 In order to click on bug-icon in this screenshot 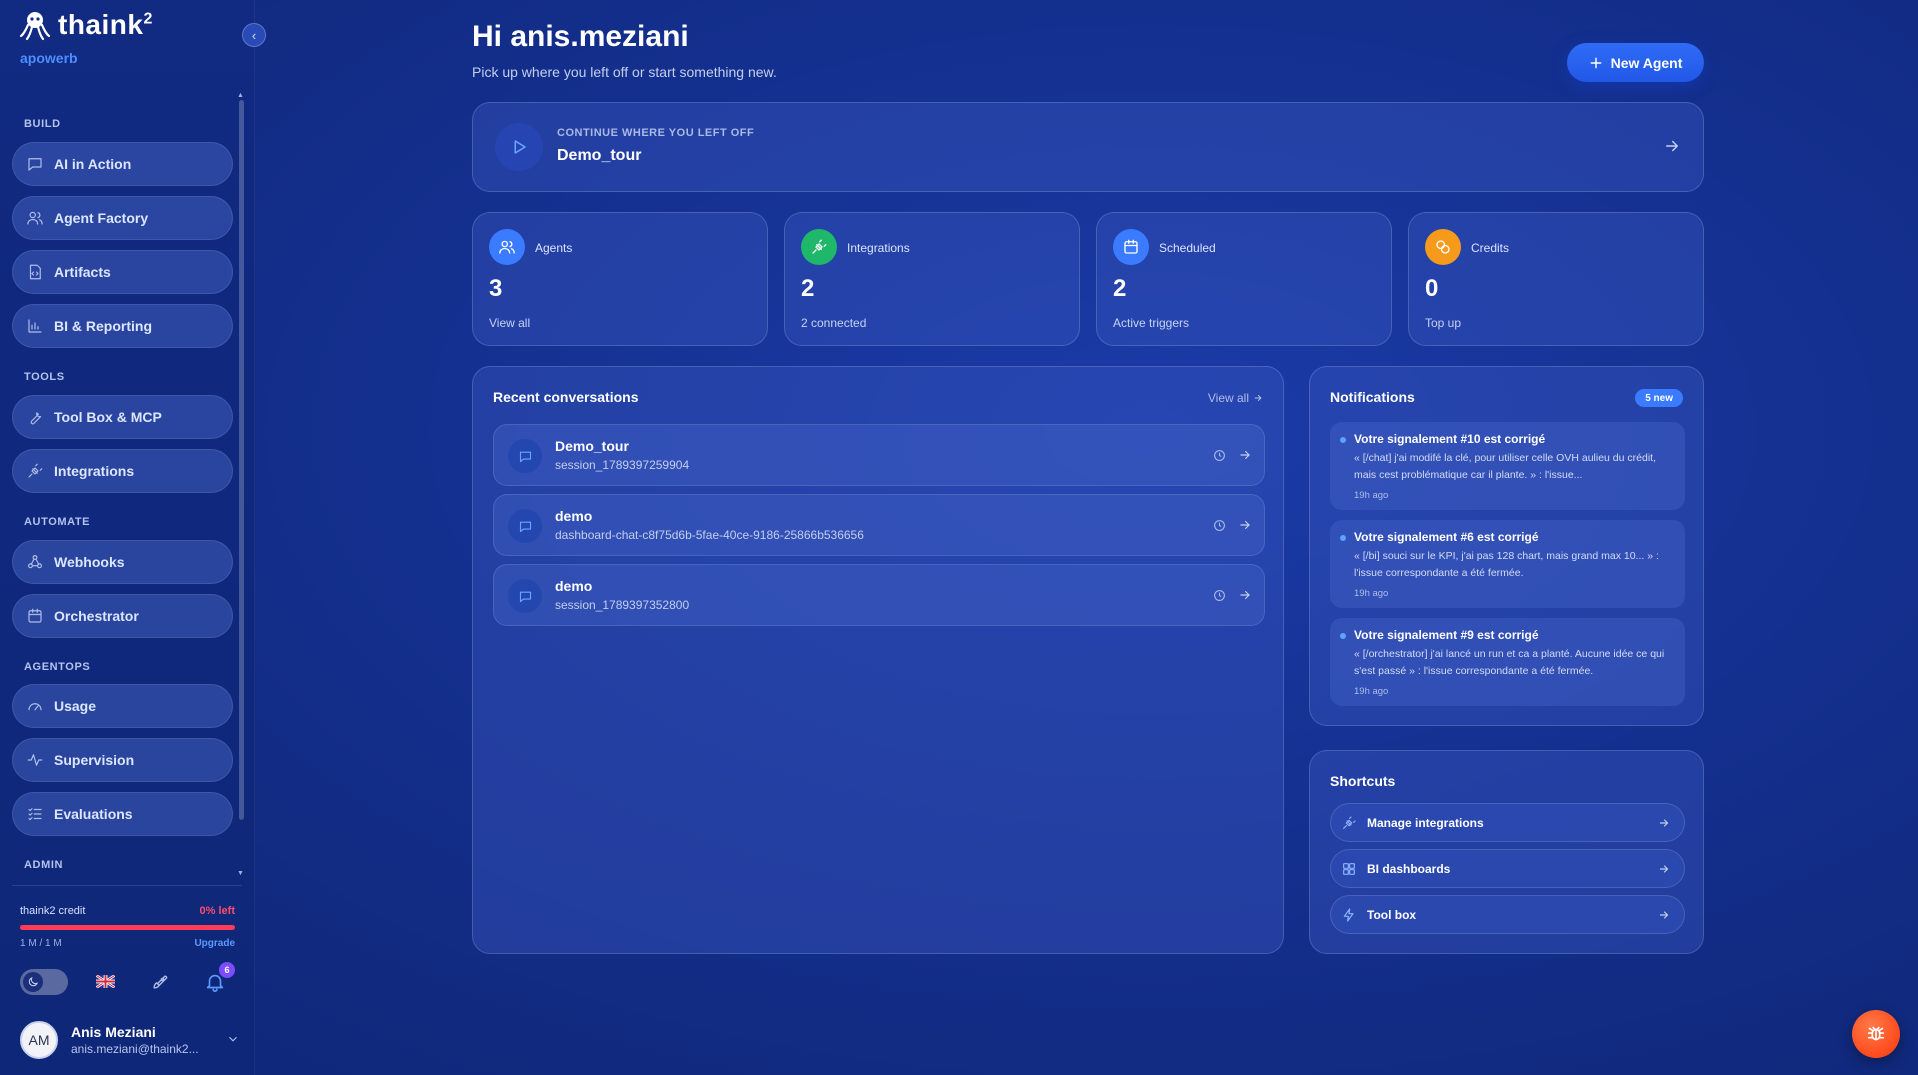, I will do `click(1876, 1033)`.